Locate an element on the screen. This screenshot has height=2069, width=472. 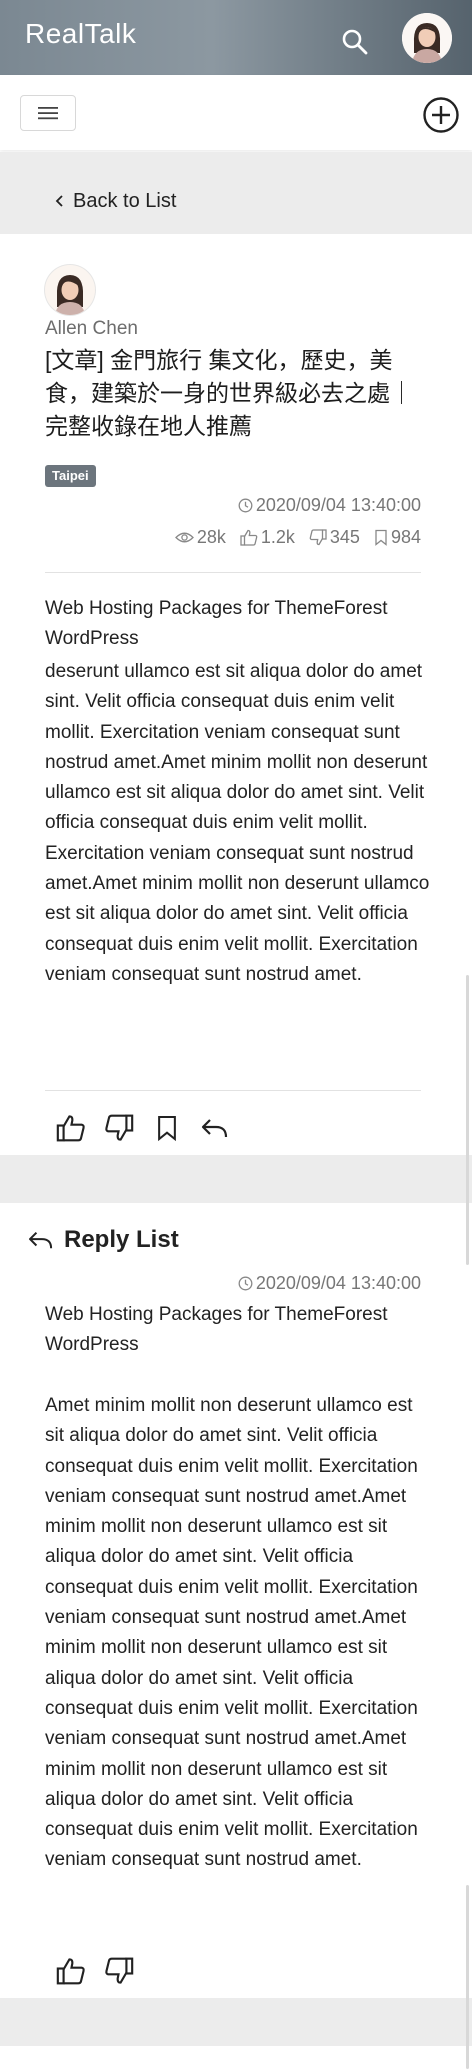
user-avatar-button is located at coordinates (427, 38).